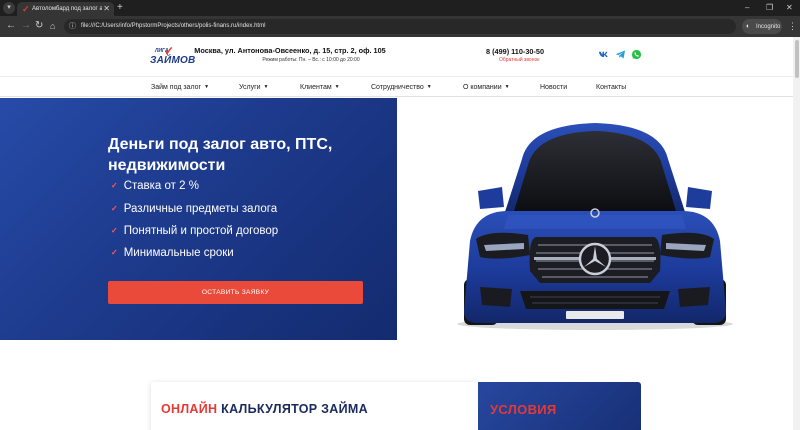 This screenshot has width=800, height=430. What do you see at coordinates (519, 60) in the screenshot?
I see `callback-link: Обратный звонок` at bounding box center [519, 60].